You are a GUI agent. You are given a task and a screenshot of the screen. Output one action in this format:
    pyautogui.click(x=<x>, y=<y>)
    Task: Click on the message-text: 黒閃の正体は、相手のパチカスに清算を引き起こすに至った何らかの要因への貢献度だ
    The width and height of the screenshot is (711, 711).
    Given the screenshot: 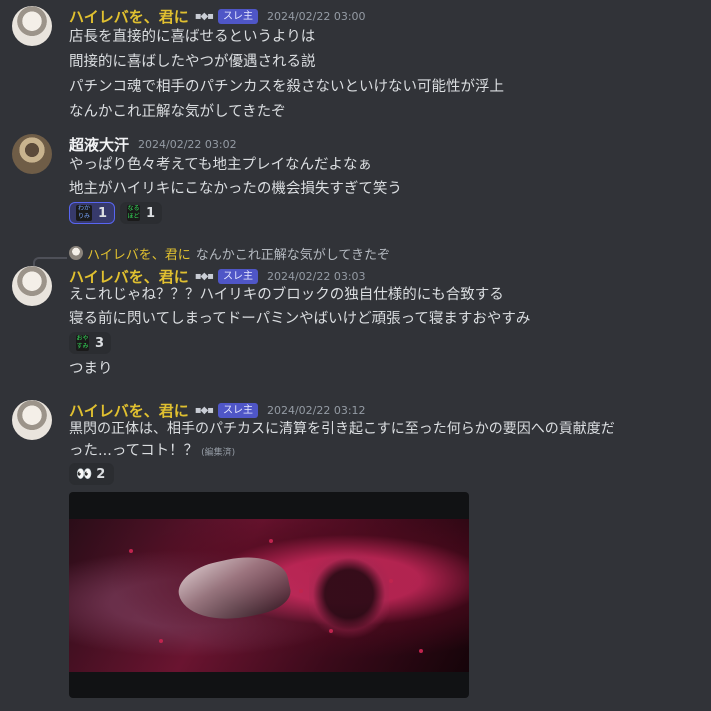 What is the action you would take?
    pyautogui.click(x=342, y=429)
    